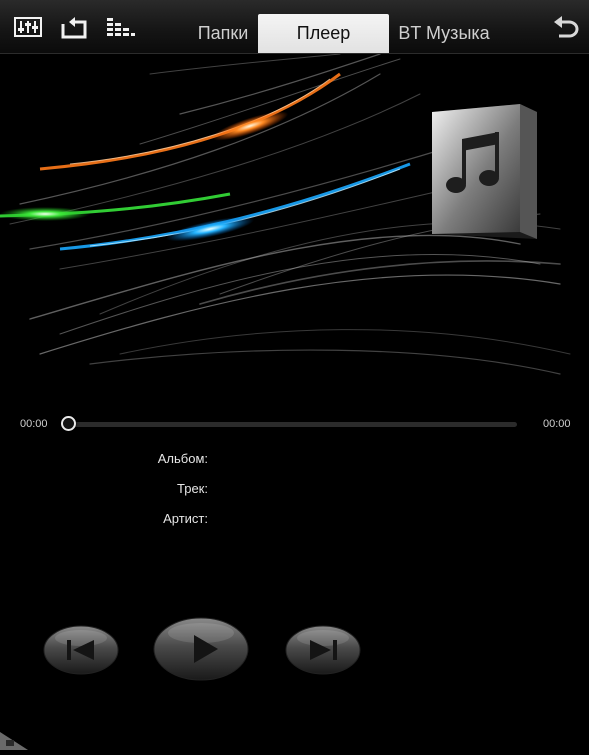  Describe the element at coordinates (29, 28) in the screenshot. I see `equalizer-icon` at that location.